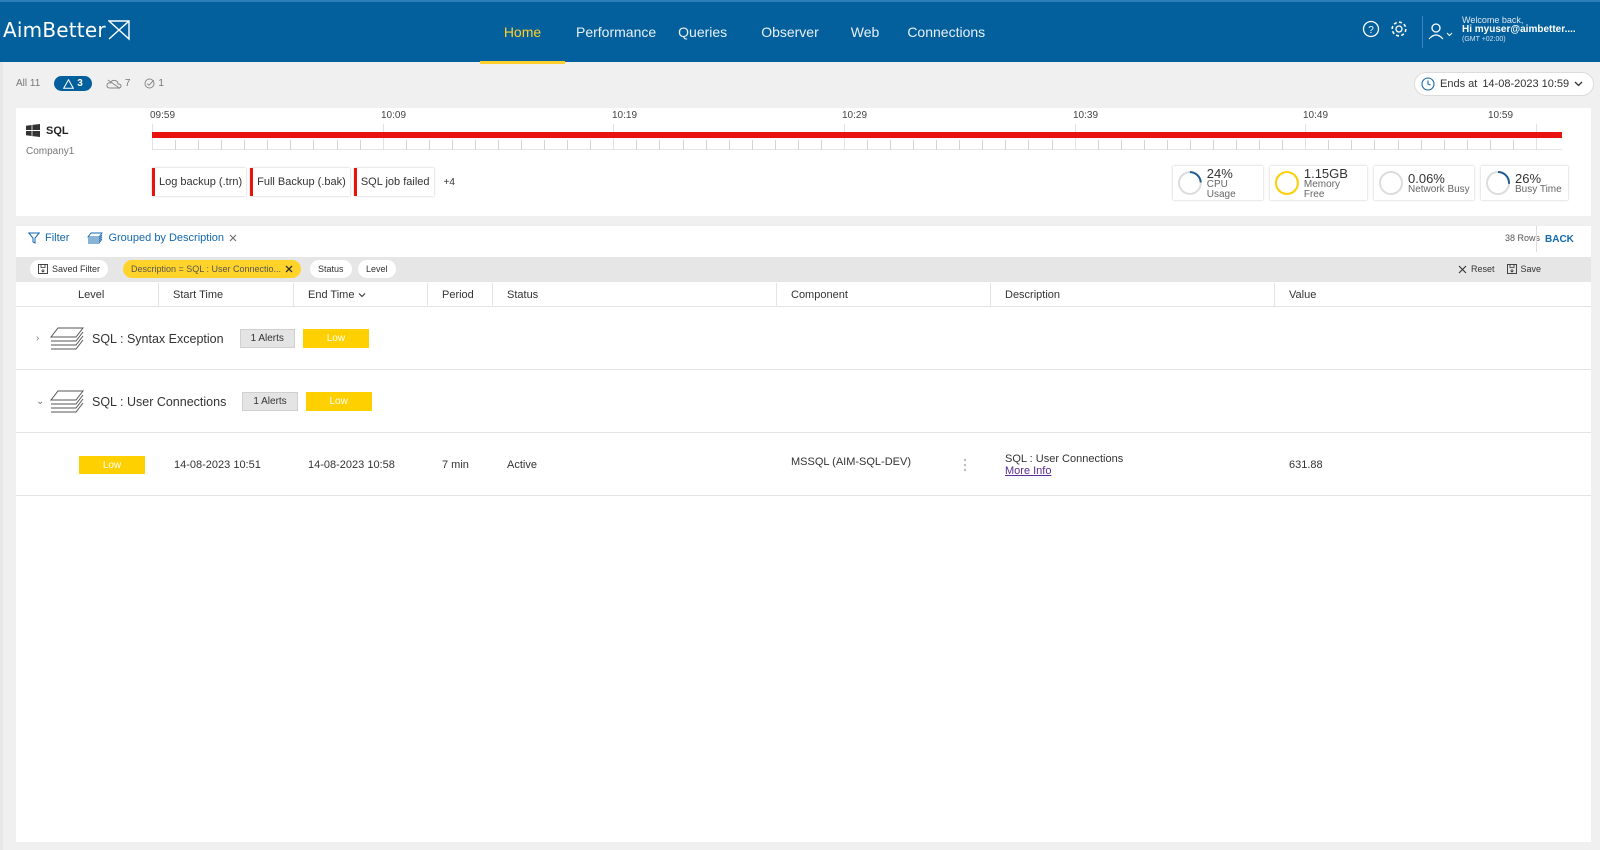 The width and height of the screenshot is (1600, 850). I want to click on filter-all: All 11, so click(28, 83).